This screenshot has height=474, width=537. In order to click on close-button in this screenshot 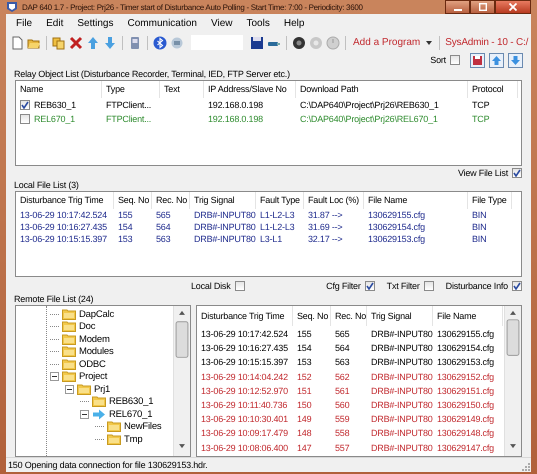, I will do `click(513, 7)`.